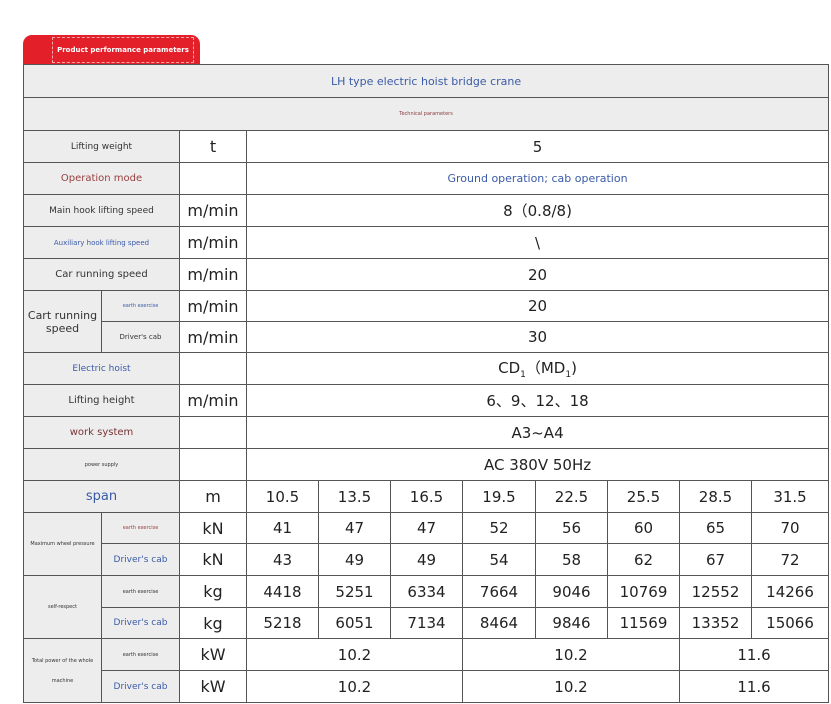  I want to click on value-cell: 67, so click(715, 559).